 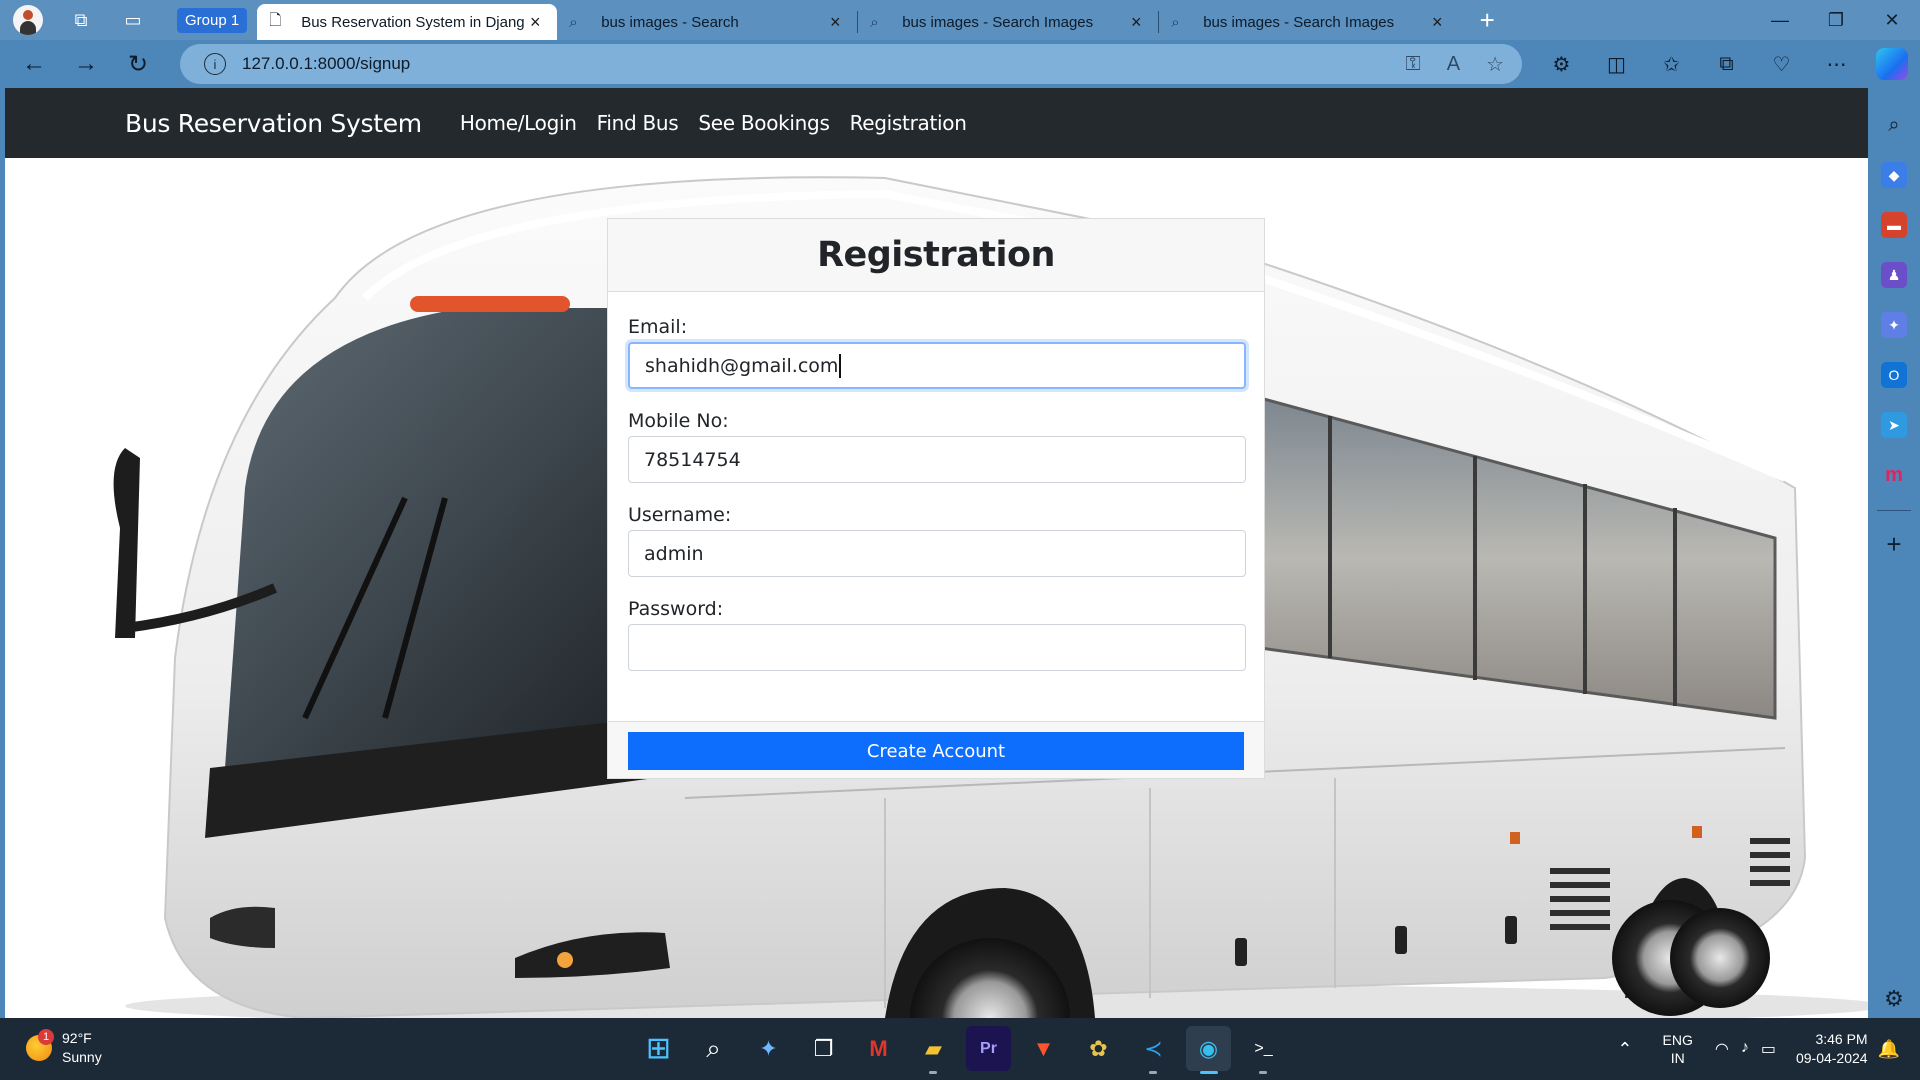 I want to click on clock-time: 3:46 PM, so click(x=1841, y=1039).